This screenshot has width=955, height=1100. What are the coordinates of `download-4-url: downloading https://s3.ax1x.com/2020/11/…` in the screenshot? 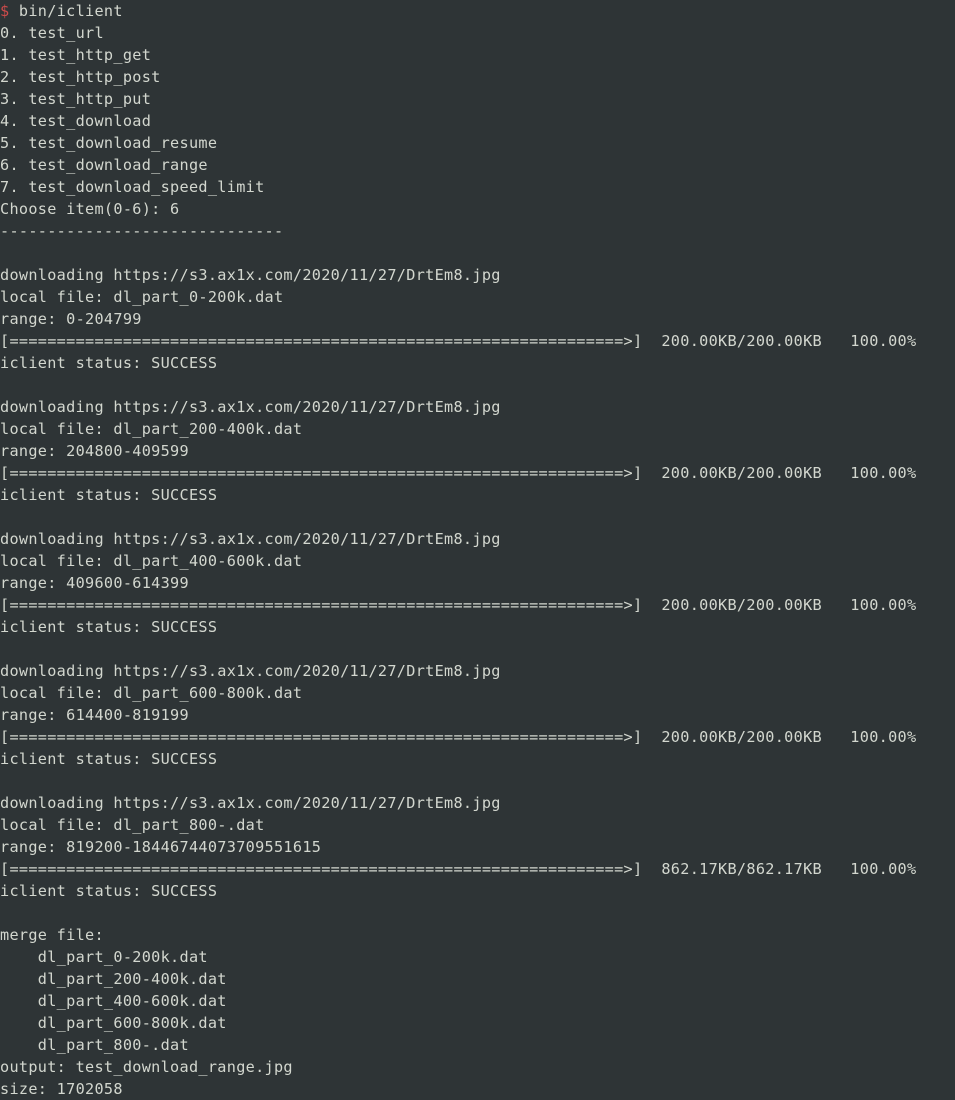 It's located at (250, 803).